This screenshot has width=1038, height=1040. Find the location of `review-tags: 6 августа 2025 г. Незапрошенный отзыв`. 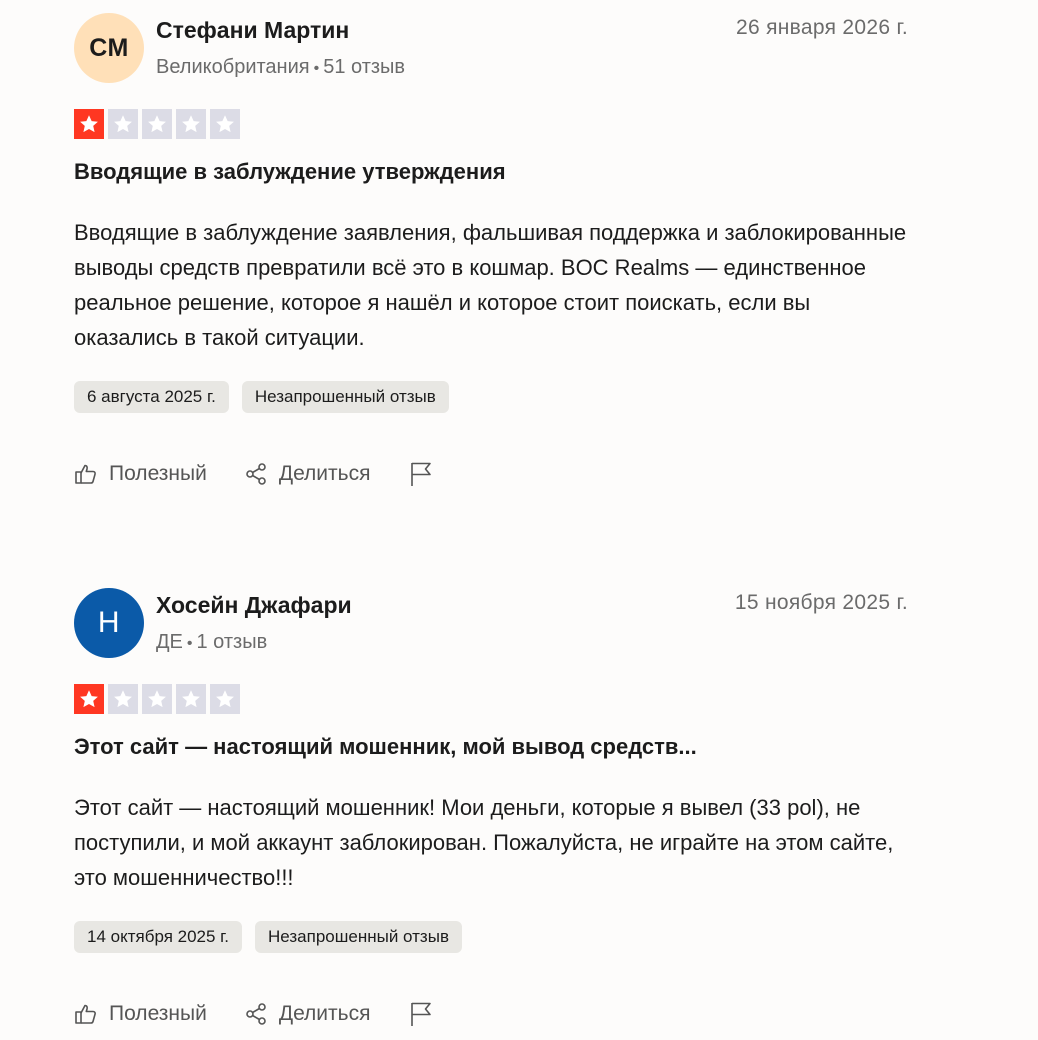

review-tags: 6 августа 2025 г. Незапрошенный отзыв is located at coordinates (261, 397).